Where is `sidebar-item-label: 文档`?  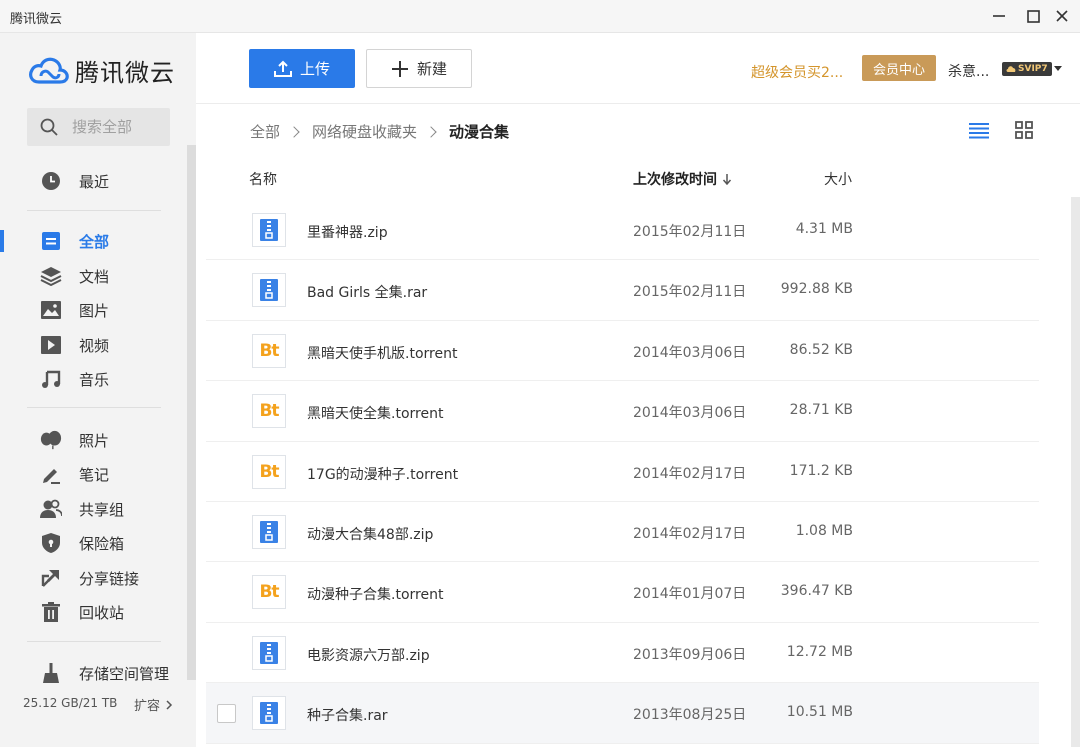 sidebar-item-label: 文档 is located at coordinates (94, 276).